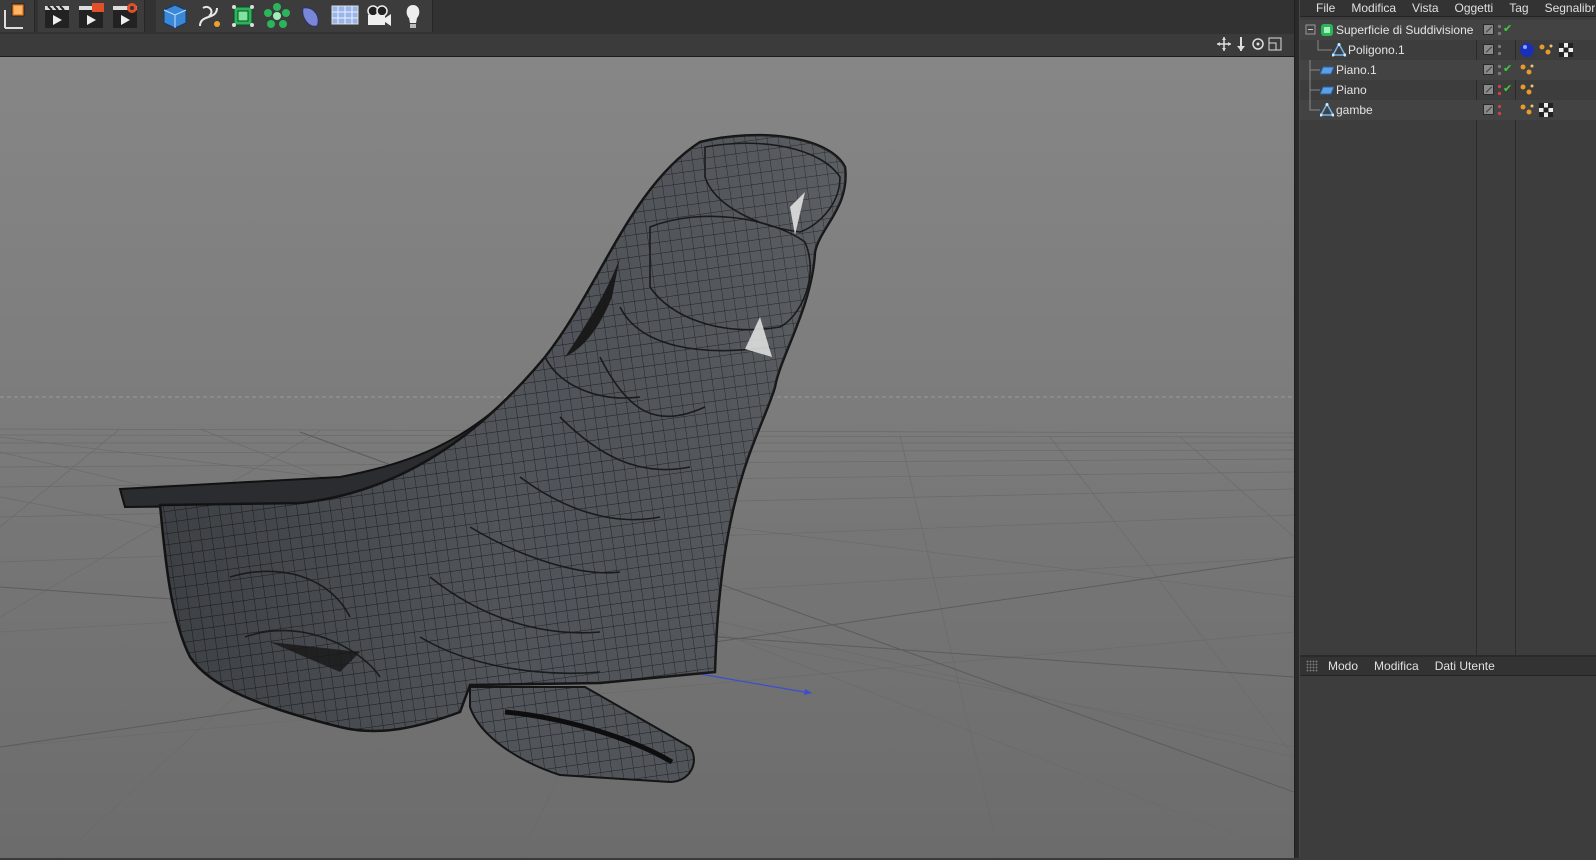 The image size is (1596, 860). I want to click on viewport-navigation, so click(1249, 44).